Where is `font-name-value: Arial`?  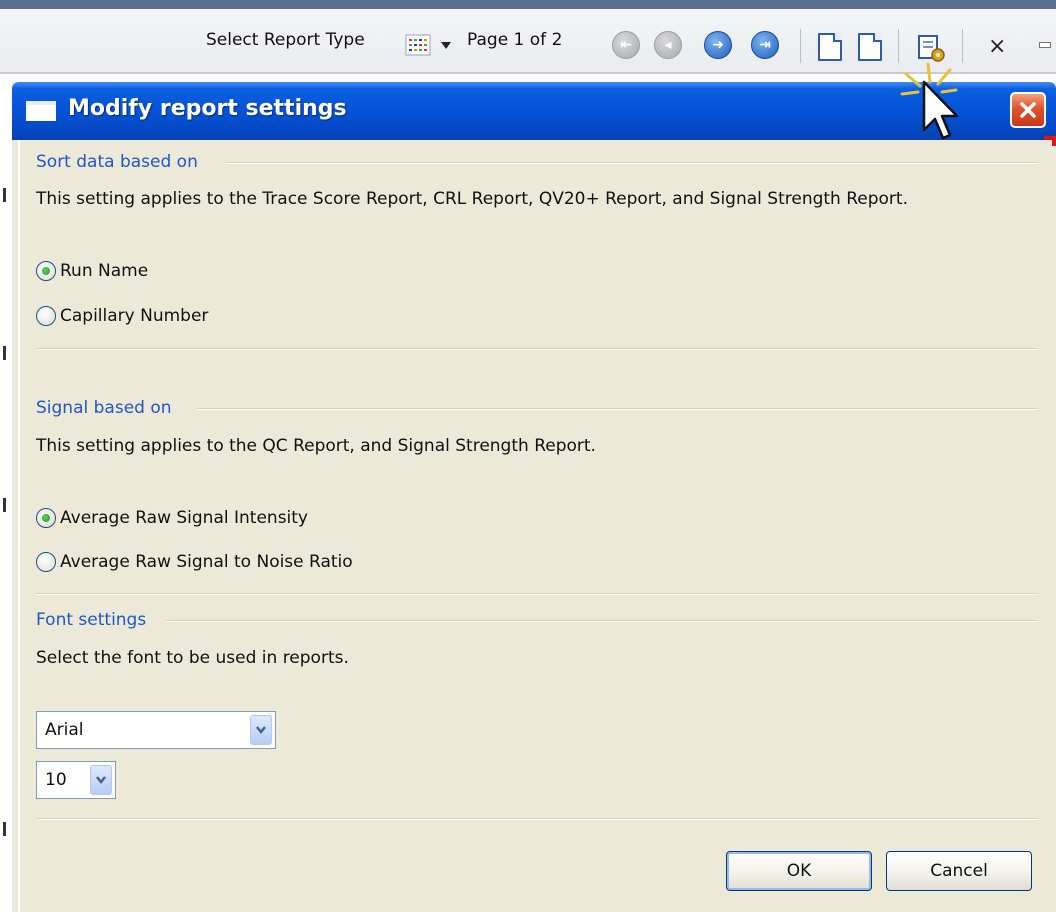
font-name-value: Arial is located at coordinates (64, 730).